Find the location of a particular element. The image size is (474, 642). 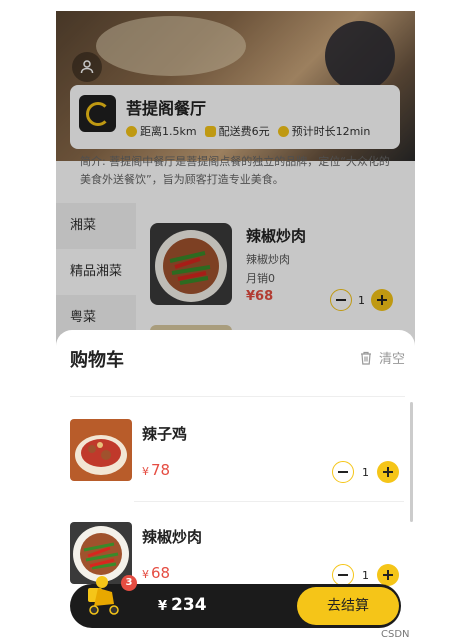

cart-bar: 3 ¥234 去结算 is located at coordinates (235, 601).